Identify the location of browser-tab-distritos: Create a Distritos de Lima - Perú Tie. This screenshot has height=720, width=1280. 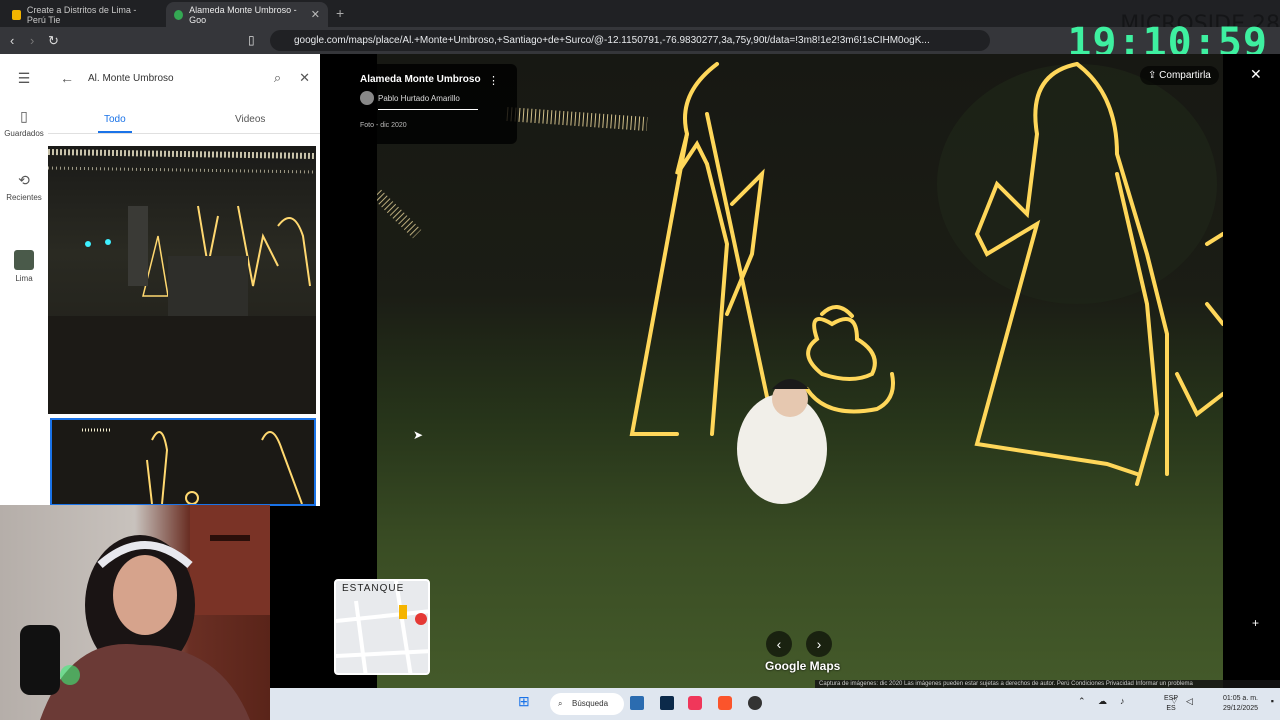
(84, 14).